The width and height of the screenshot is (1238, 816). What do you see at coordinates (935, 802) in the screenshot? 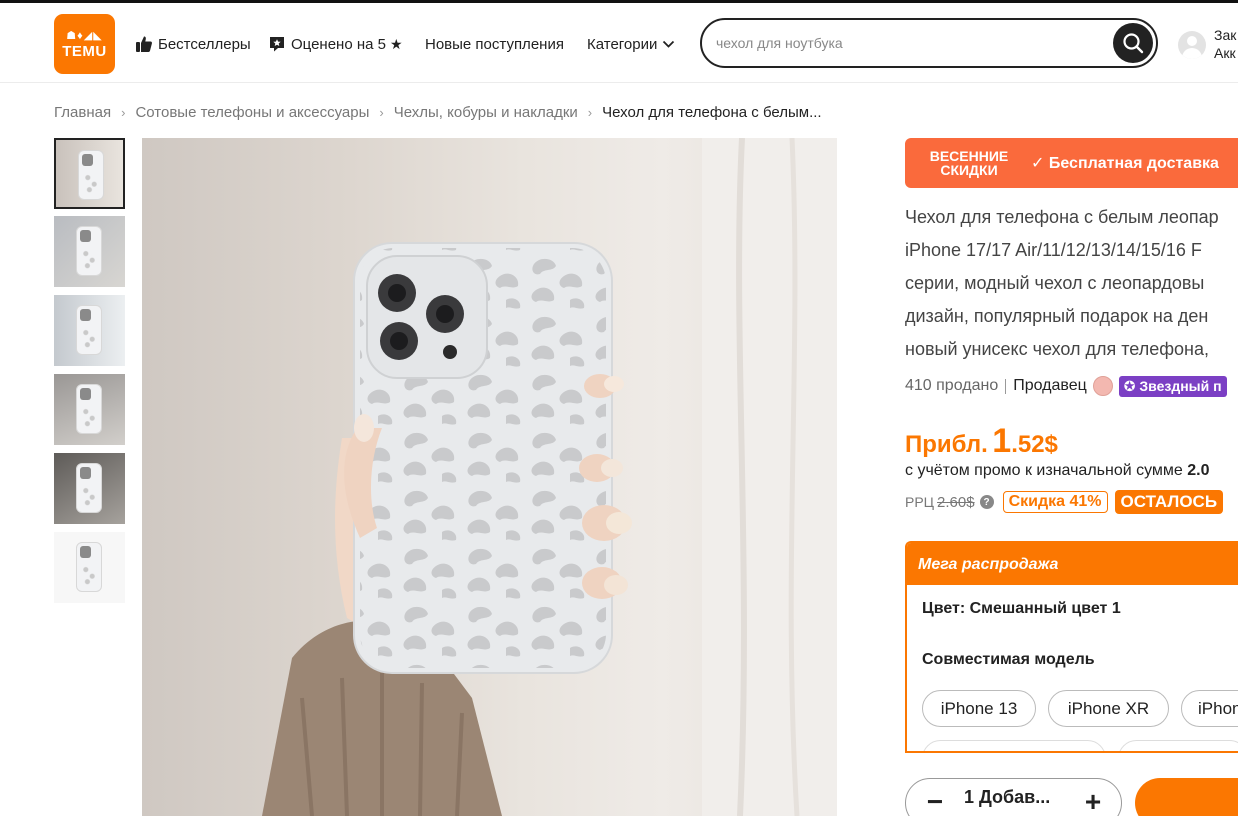
I see `minus-icon: −` at bounding box center [935, 802].